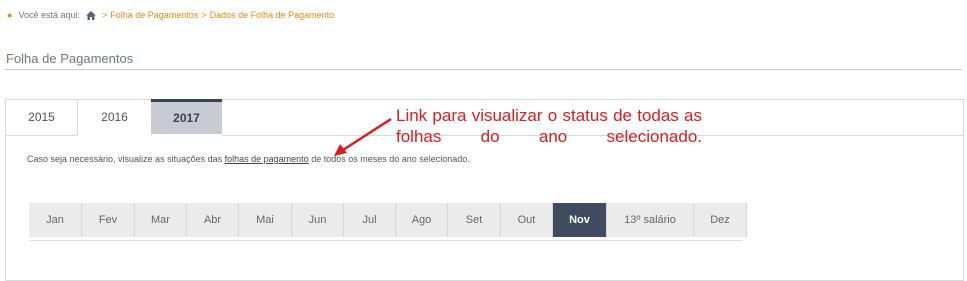  I want to click on breadcrumb-current: Dados de Folha de Pagamento, so click(272, 15).